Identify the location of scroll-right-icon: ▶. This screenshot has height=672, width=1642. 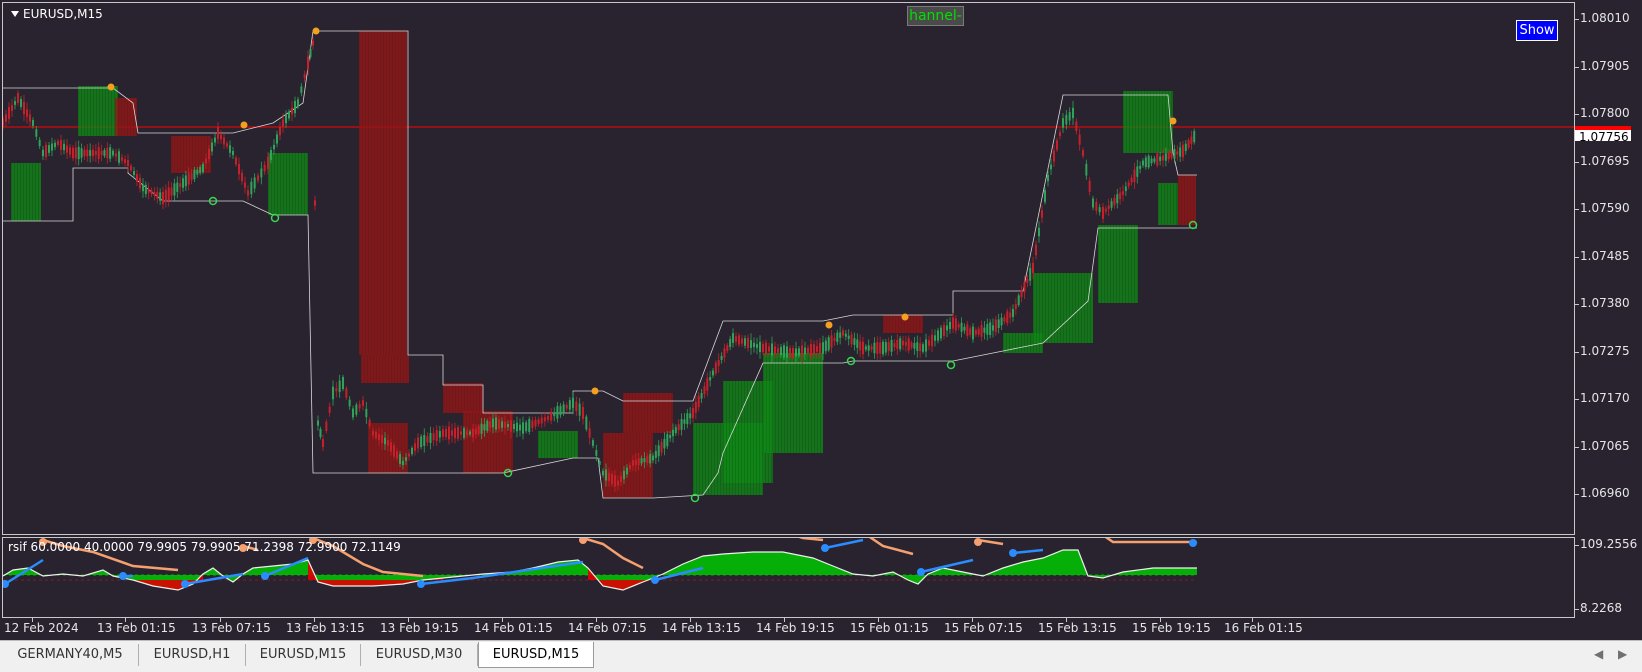
(1622, 654).